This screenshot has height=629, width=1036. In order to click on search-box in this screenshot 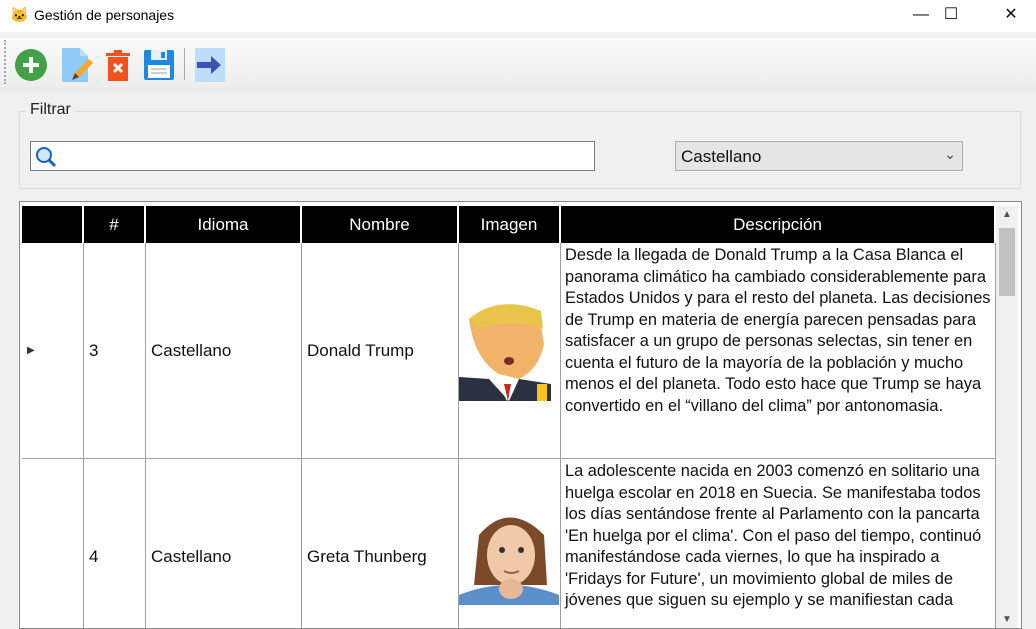, I will do `click(312, 156)`.